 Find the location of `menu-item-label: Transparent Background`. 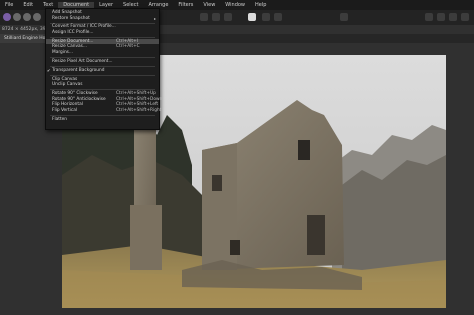

menu-item-label: Transparent Background is located at coordinates (78, 70).